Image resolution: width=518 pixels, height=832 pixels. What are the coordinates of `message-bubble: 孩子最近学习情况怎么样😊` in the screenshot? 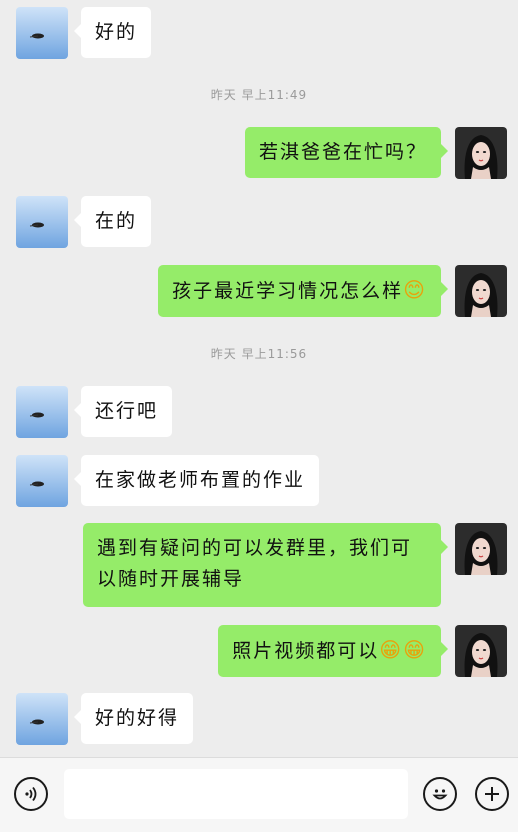 It's located at (303, 291).